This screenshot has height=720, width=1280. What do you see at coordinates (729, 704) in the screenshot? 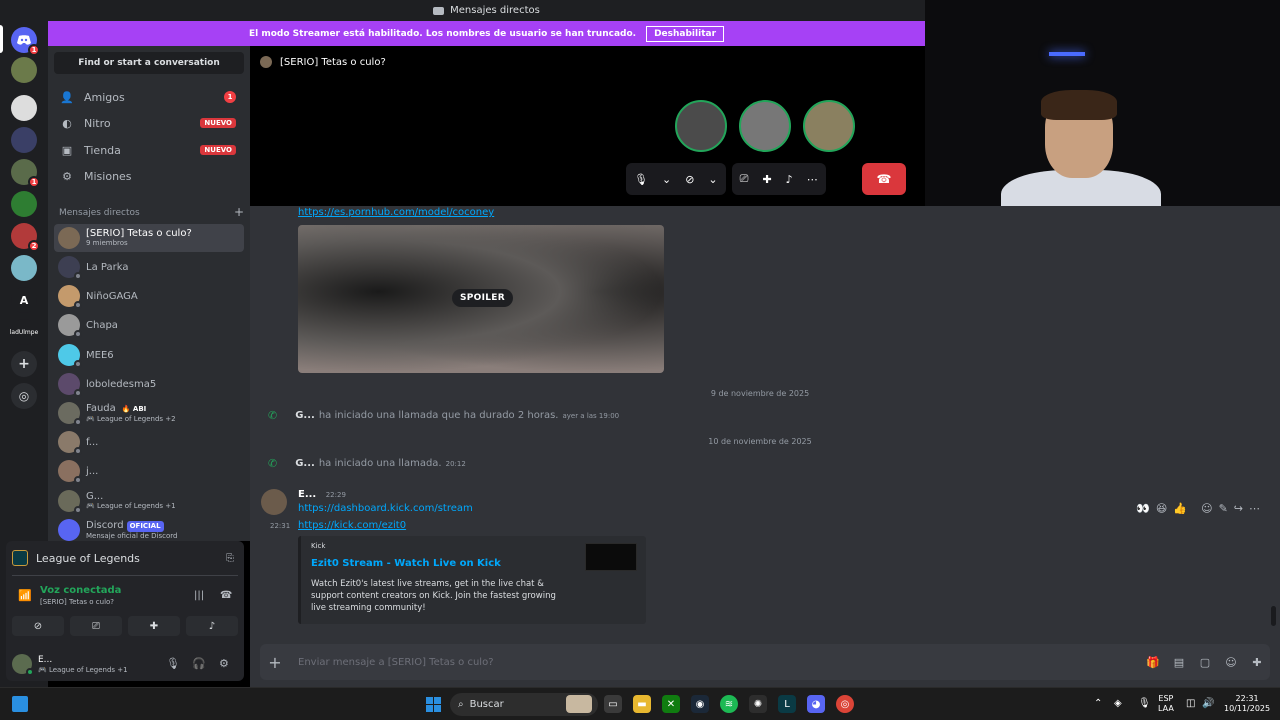
I see `spotify-icon: ≋` at bounding box center [729, 704].